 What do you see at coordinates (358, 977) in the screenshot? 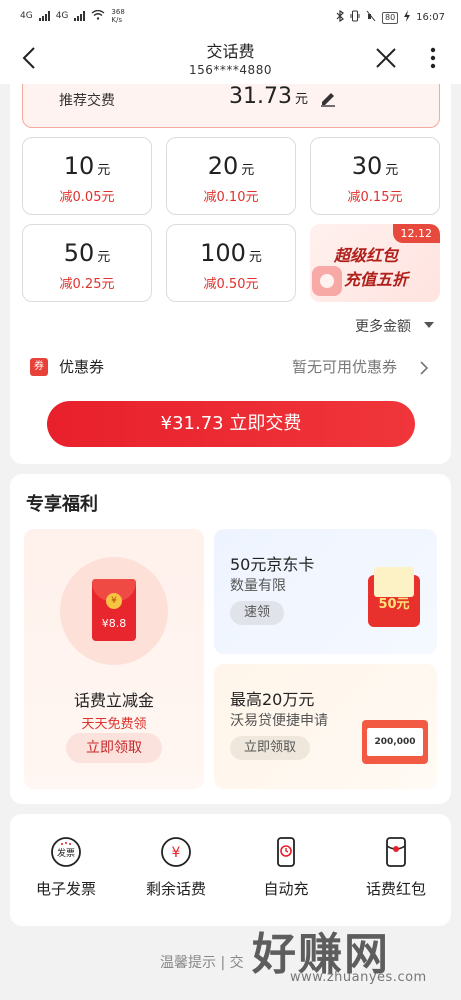
I see `watermark-url: www.zhuanyes.com` at bounding box center [358, 977].